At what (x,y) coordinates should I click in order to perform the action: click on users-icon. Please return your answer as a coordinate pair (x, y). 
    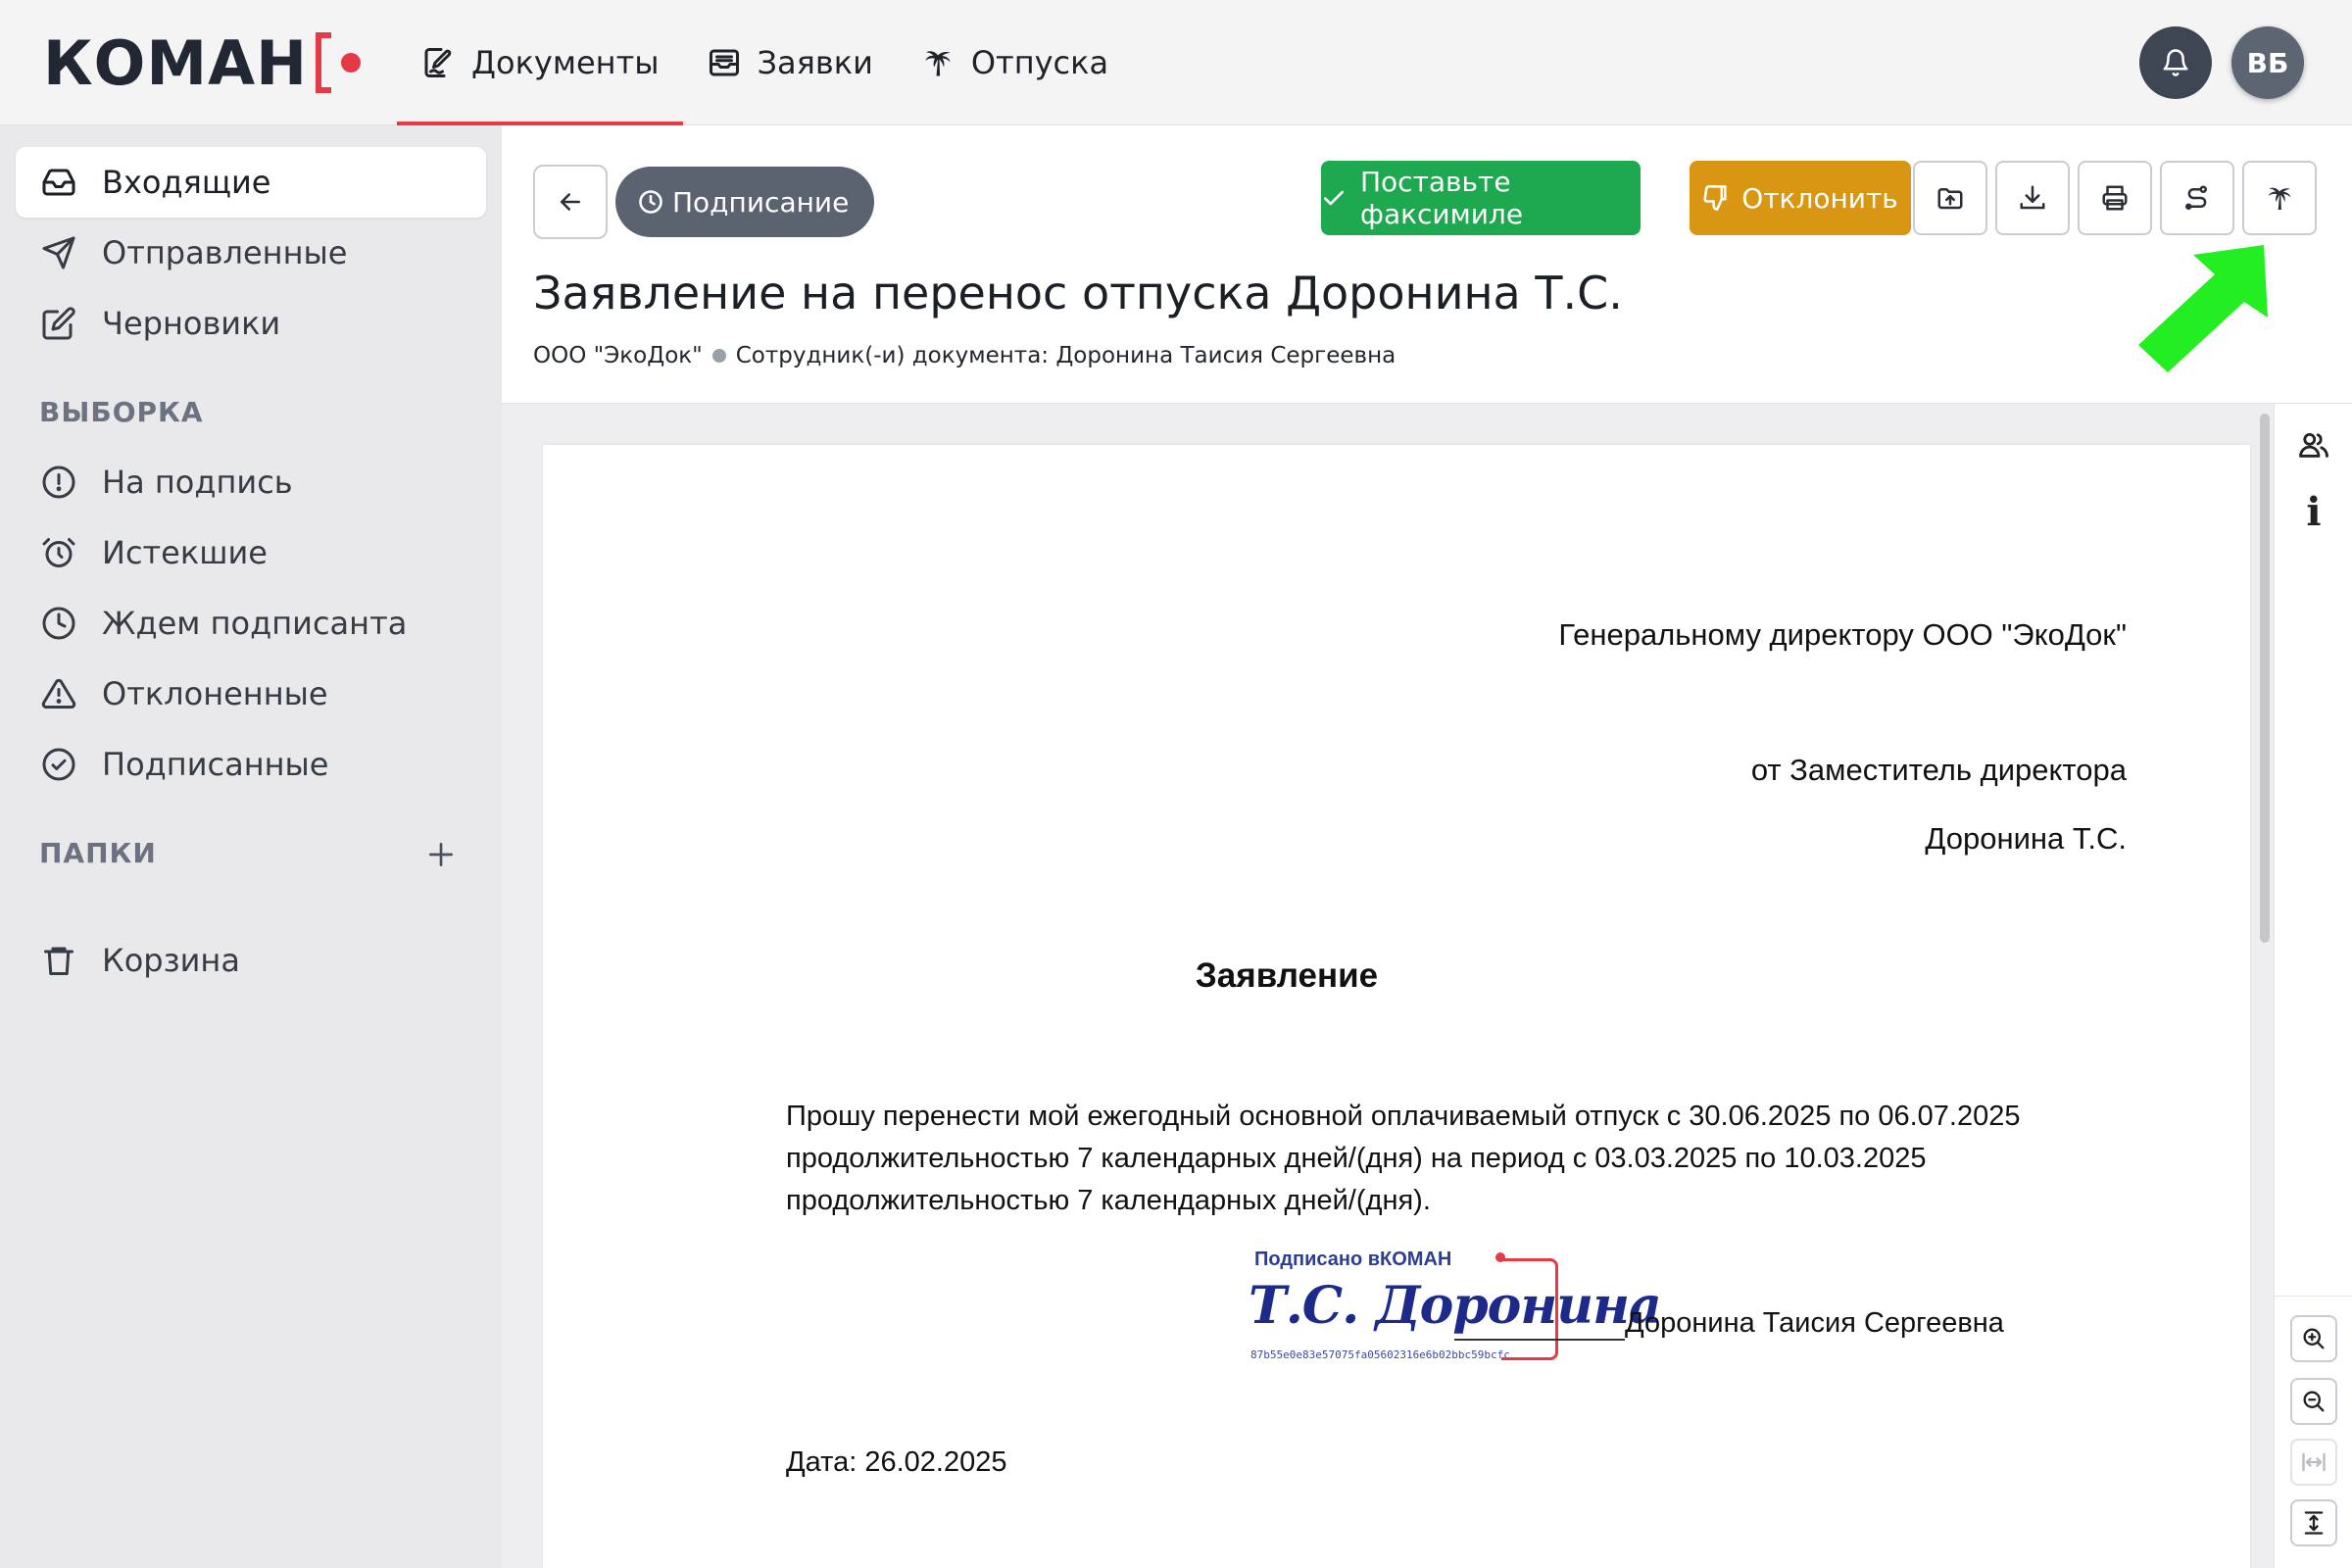
    Looking at the image, I should click on (2313, 445).